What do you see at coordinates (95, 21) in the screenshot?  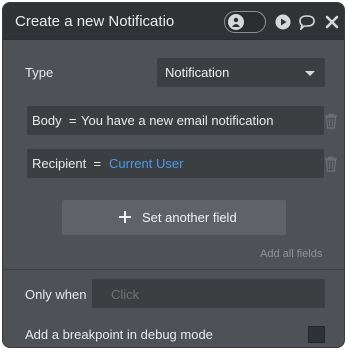 I see `panel-title: Create a new Notification` at bounding box center [95, 21].